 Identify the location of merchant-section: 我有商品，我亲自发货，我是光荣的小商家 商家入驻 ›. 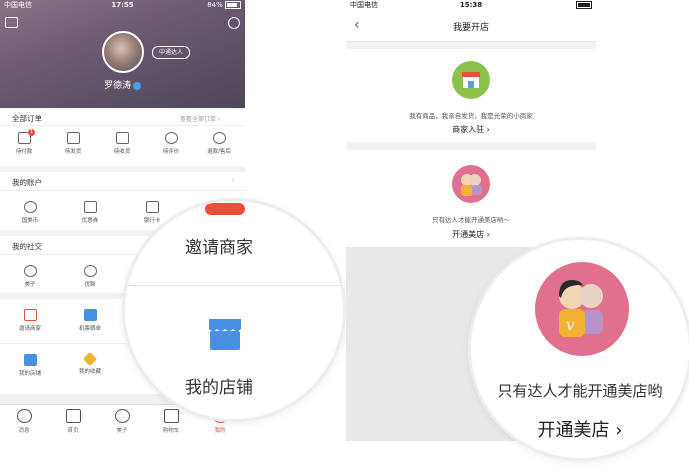
(471, 95).